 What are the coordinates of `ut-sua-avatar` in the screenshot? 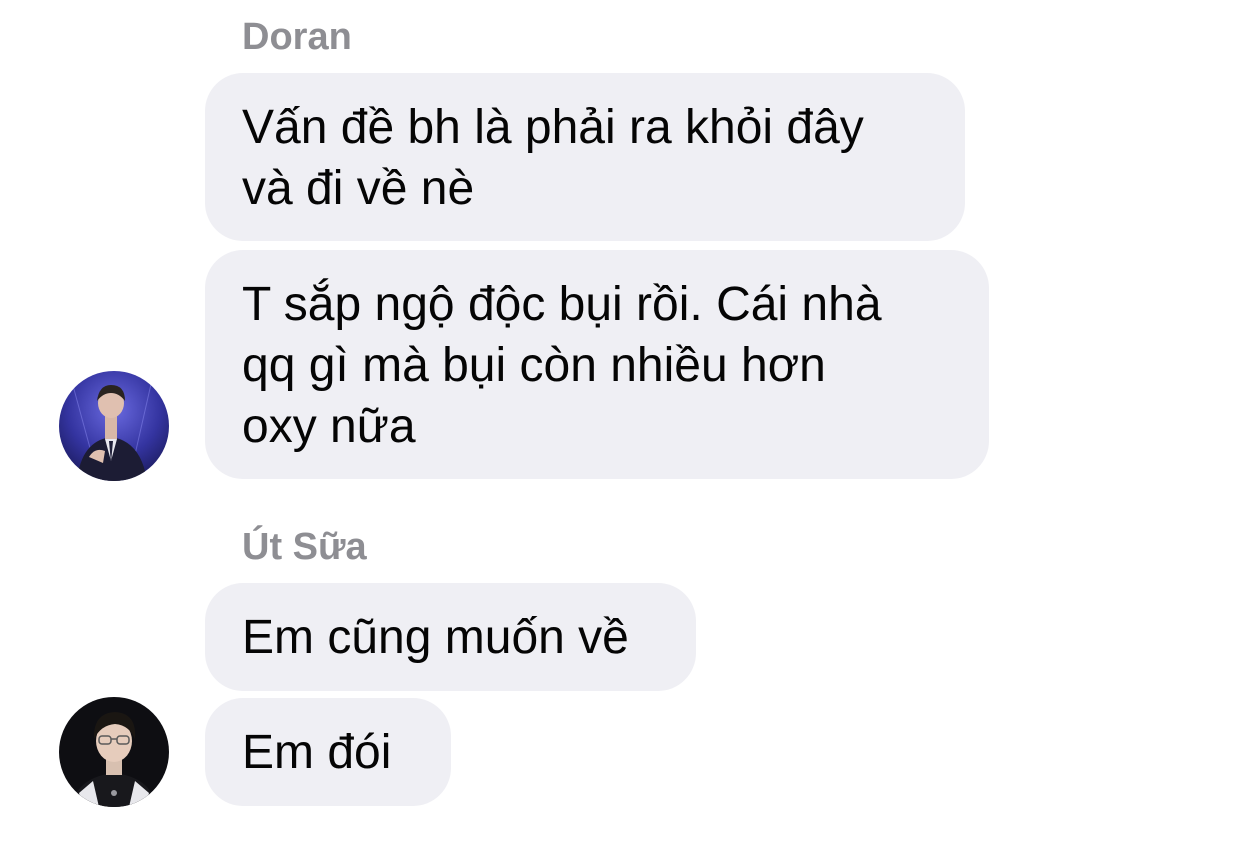 It's located at (114, 752).